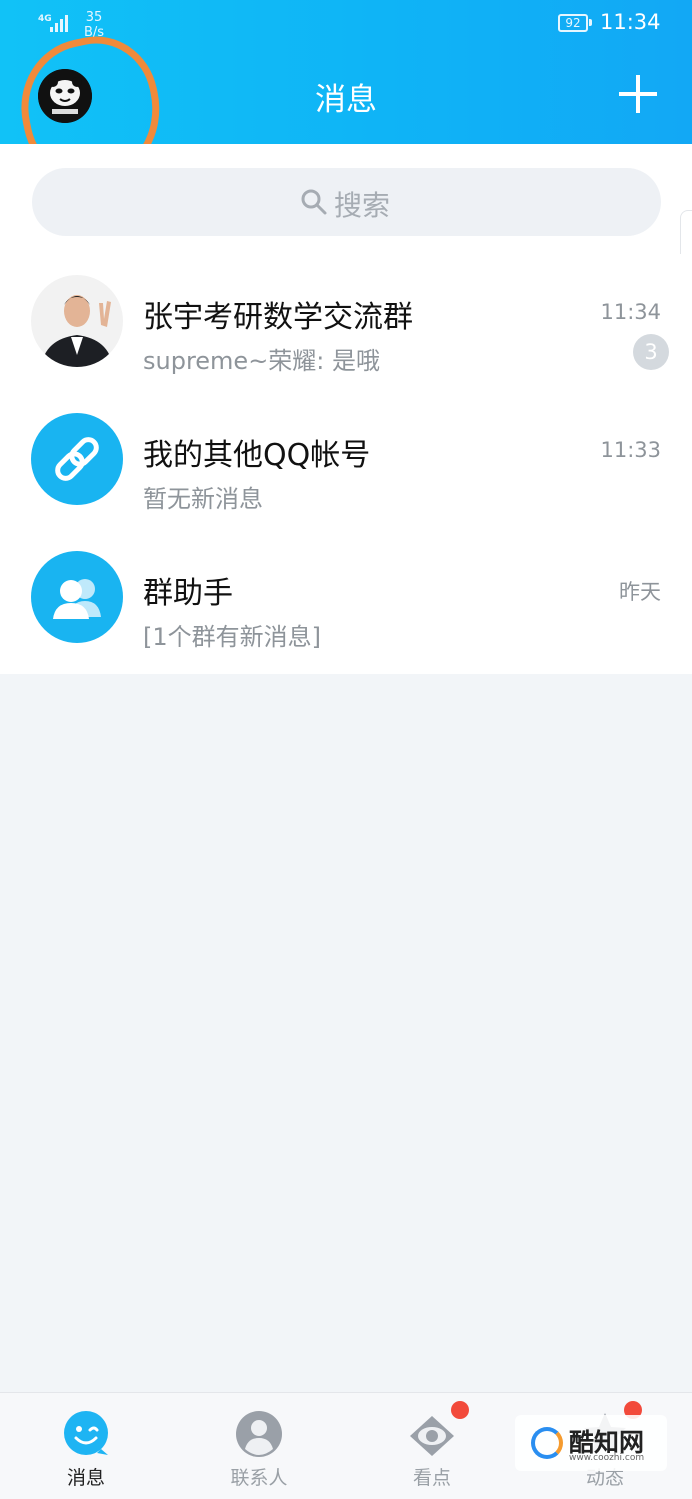 The image size is (692, 1499). I want to click on tab-contacts: 联系人, so click(259, 1446).